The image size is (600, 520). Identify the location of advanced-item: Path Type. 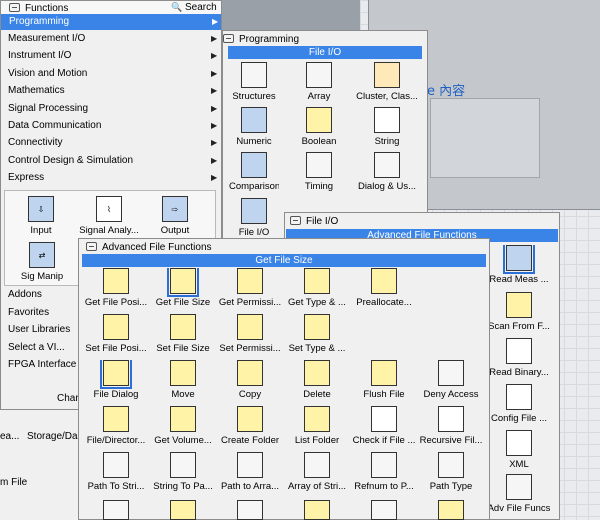
(451, 472).